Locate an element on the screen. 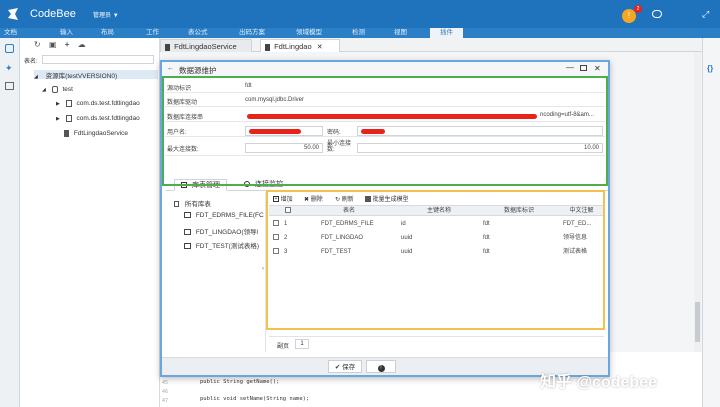 Image resolution: width=720 pixels, height=407 pixels. menu-item-plugins: 插件 is located at coordinates (446, 33).